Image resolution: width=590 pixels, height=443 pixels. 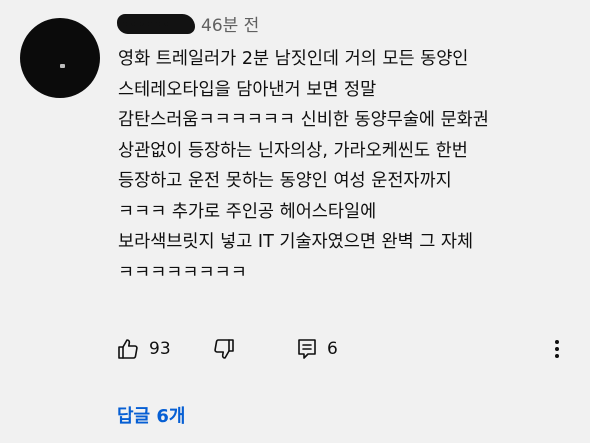 What do you see at coordinates (296, 242) in the screenshot?
I see `comment-line: 보라색브릿지 넣고 IT 기술자였으면 완벽 그 자체` at bounding box center [296, 242].